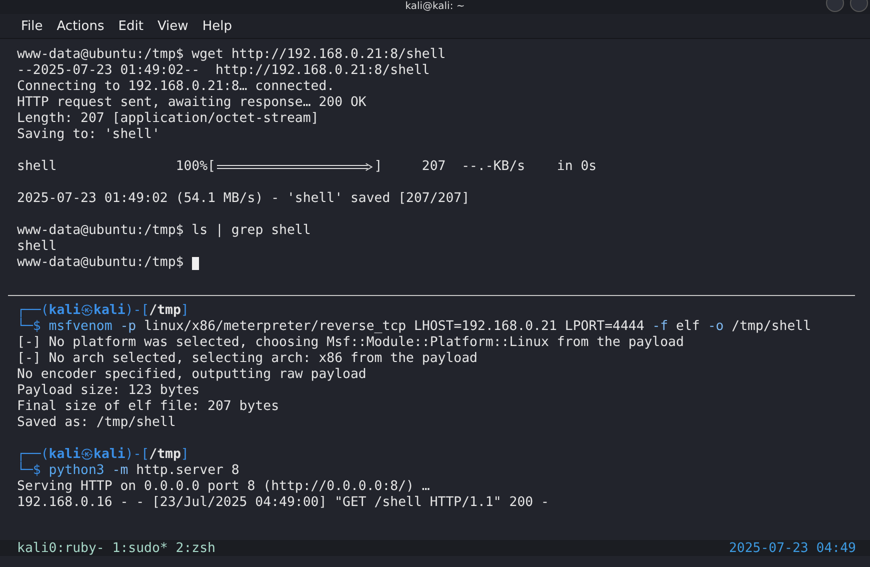 The height and width of the screenshot is (567, 870). Describe the element at coordinates (191, 103) in the screenshot. I see `output-line: HTTP request sent, awaiting response… 200 OK` at that location.